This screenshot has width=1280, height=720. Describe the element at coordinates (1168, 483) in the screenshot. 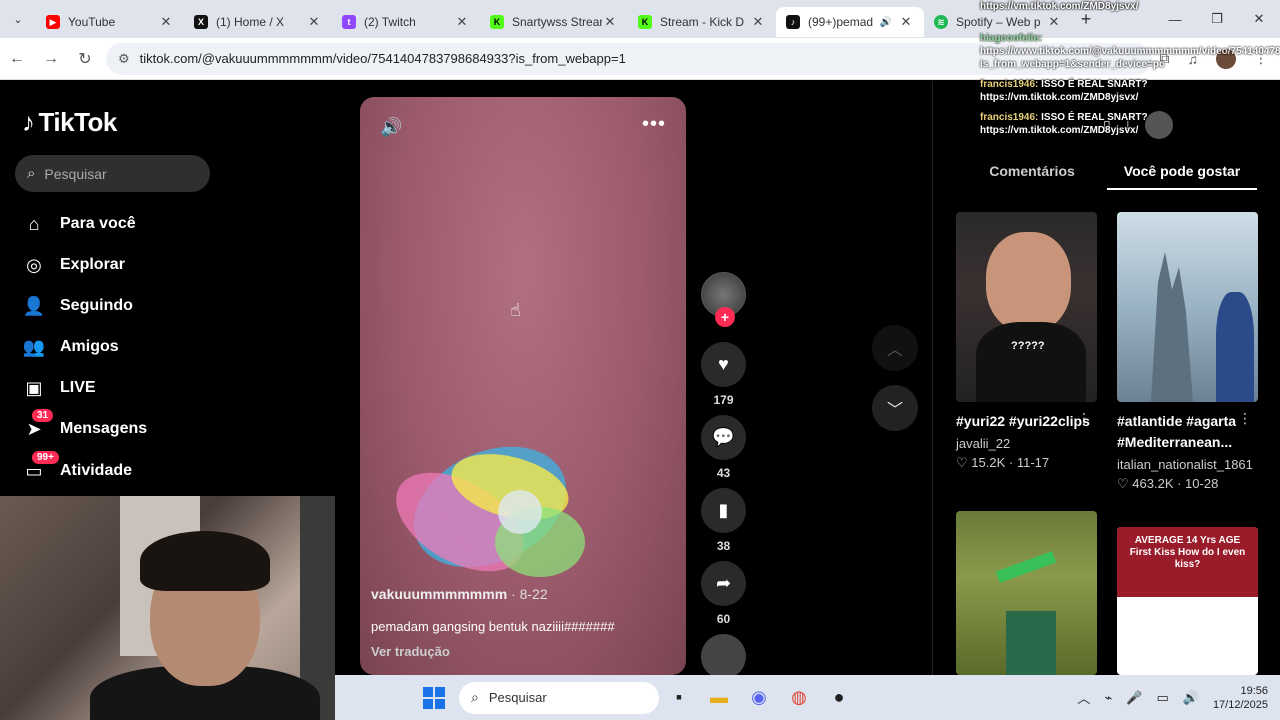

I see `card-stats: ♡ 463.2K · 10-28` at that location.